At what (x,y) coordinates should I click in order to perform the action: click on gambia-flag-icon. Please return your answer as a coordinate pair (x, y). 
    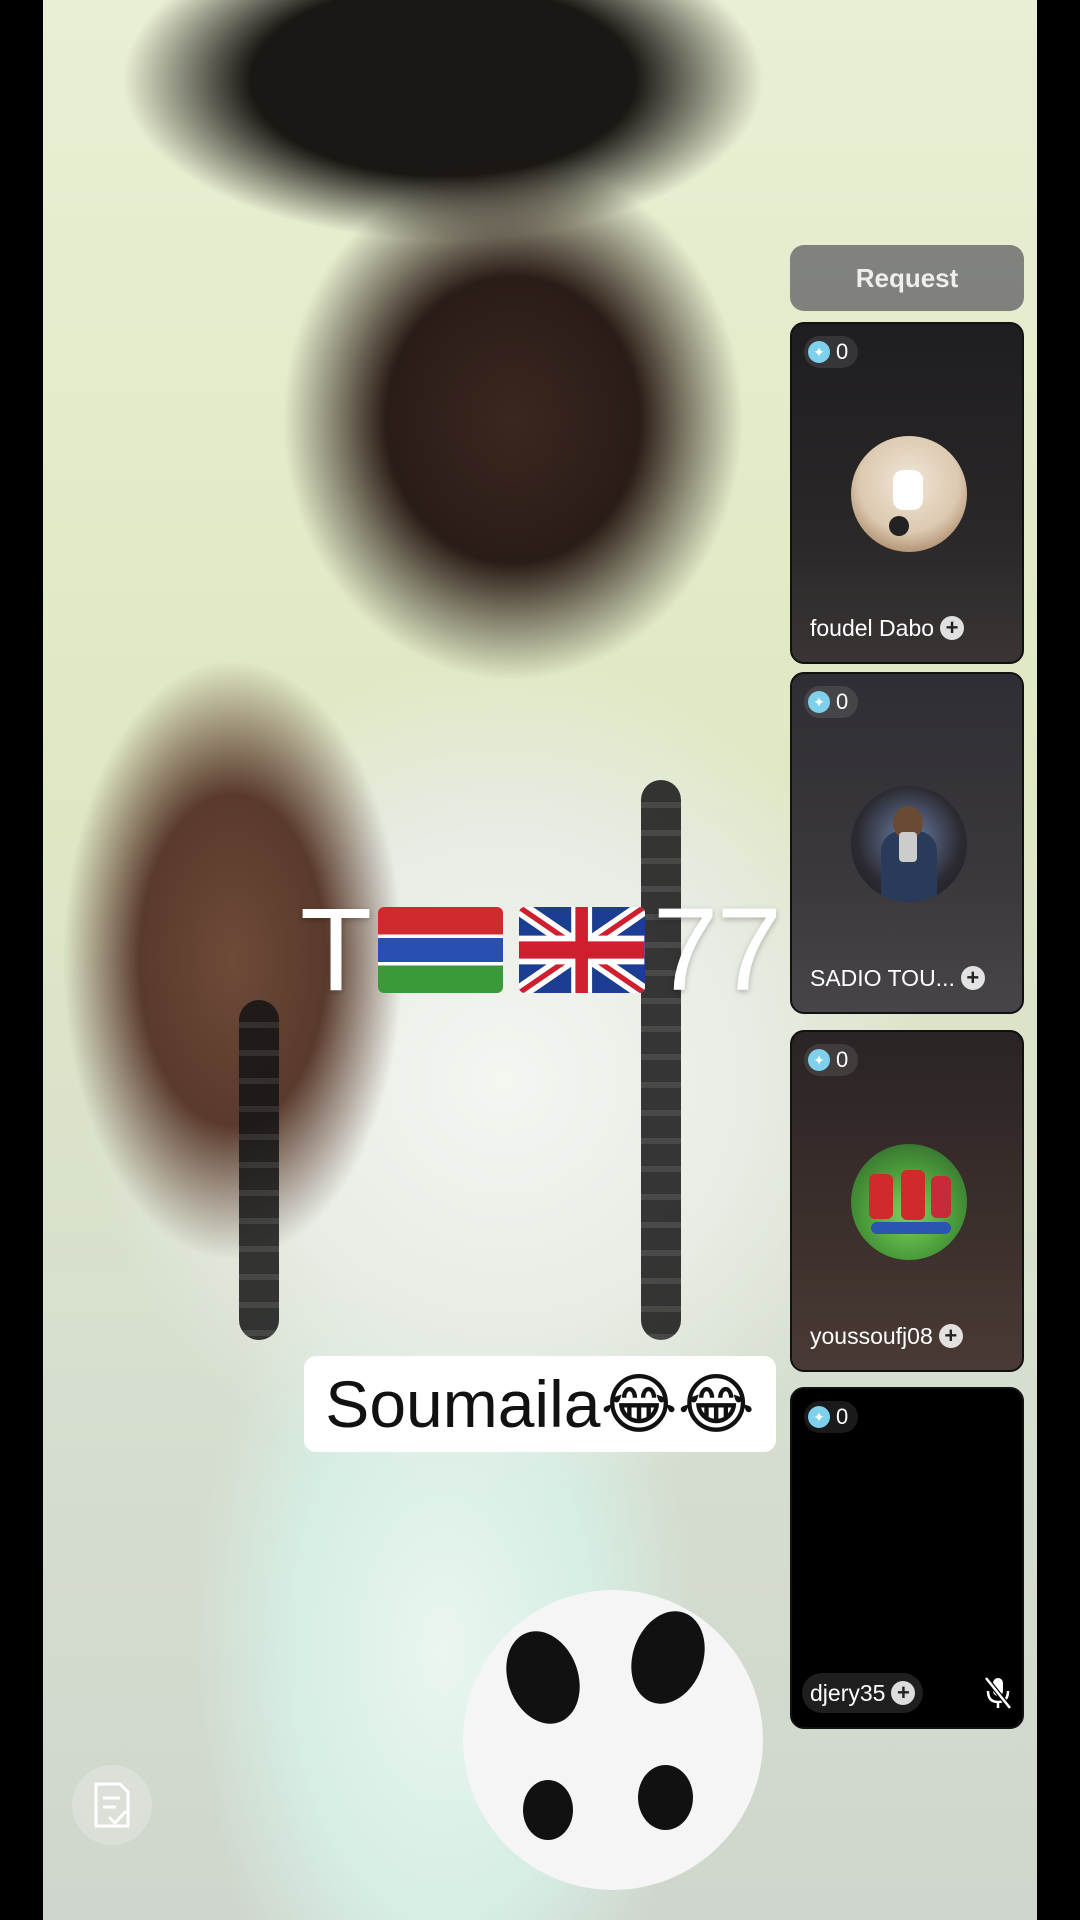
    Looking at the image, I should click on (441, 950).